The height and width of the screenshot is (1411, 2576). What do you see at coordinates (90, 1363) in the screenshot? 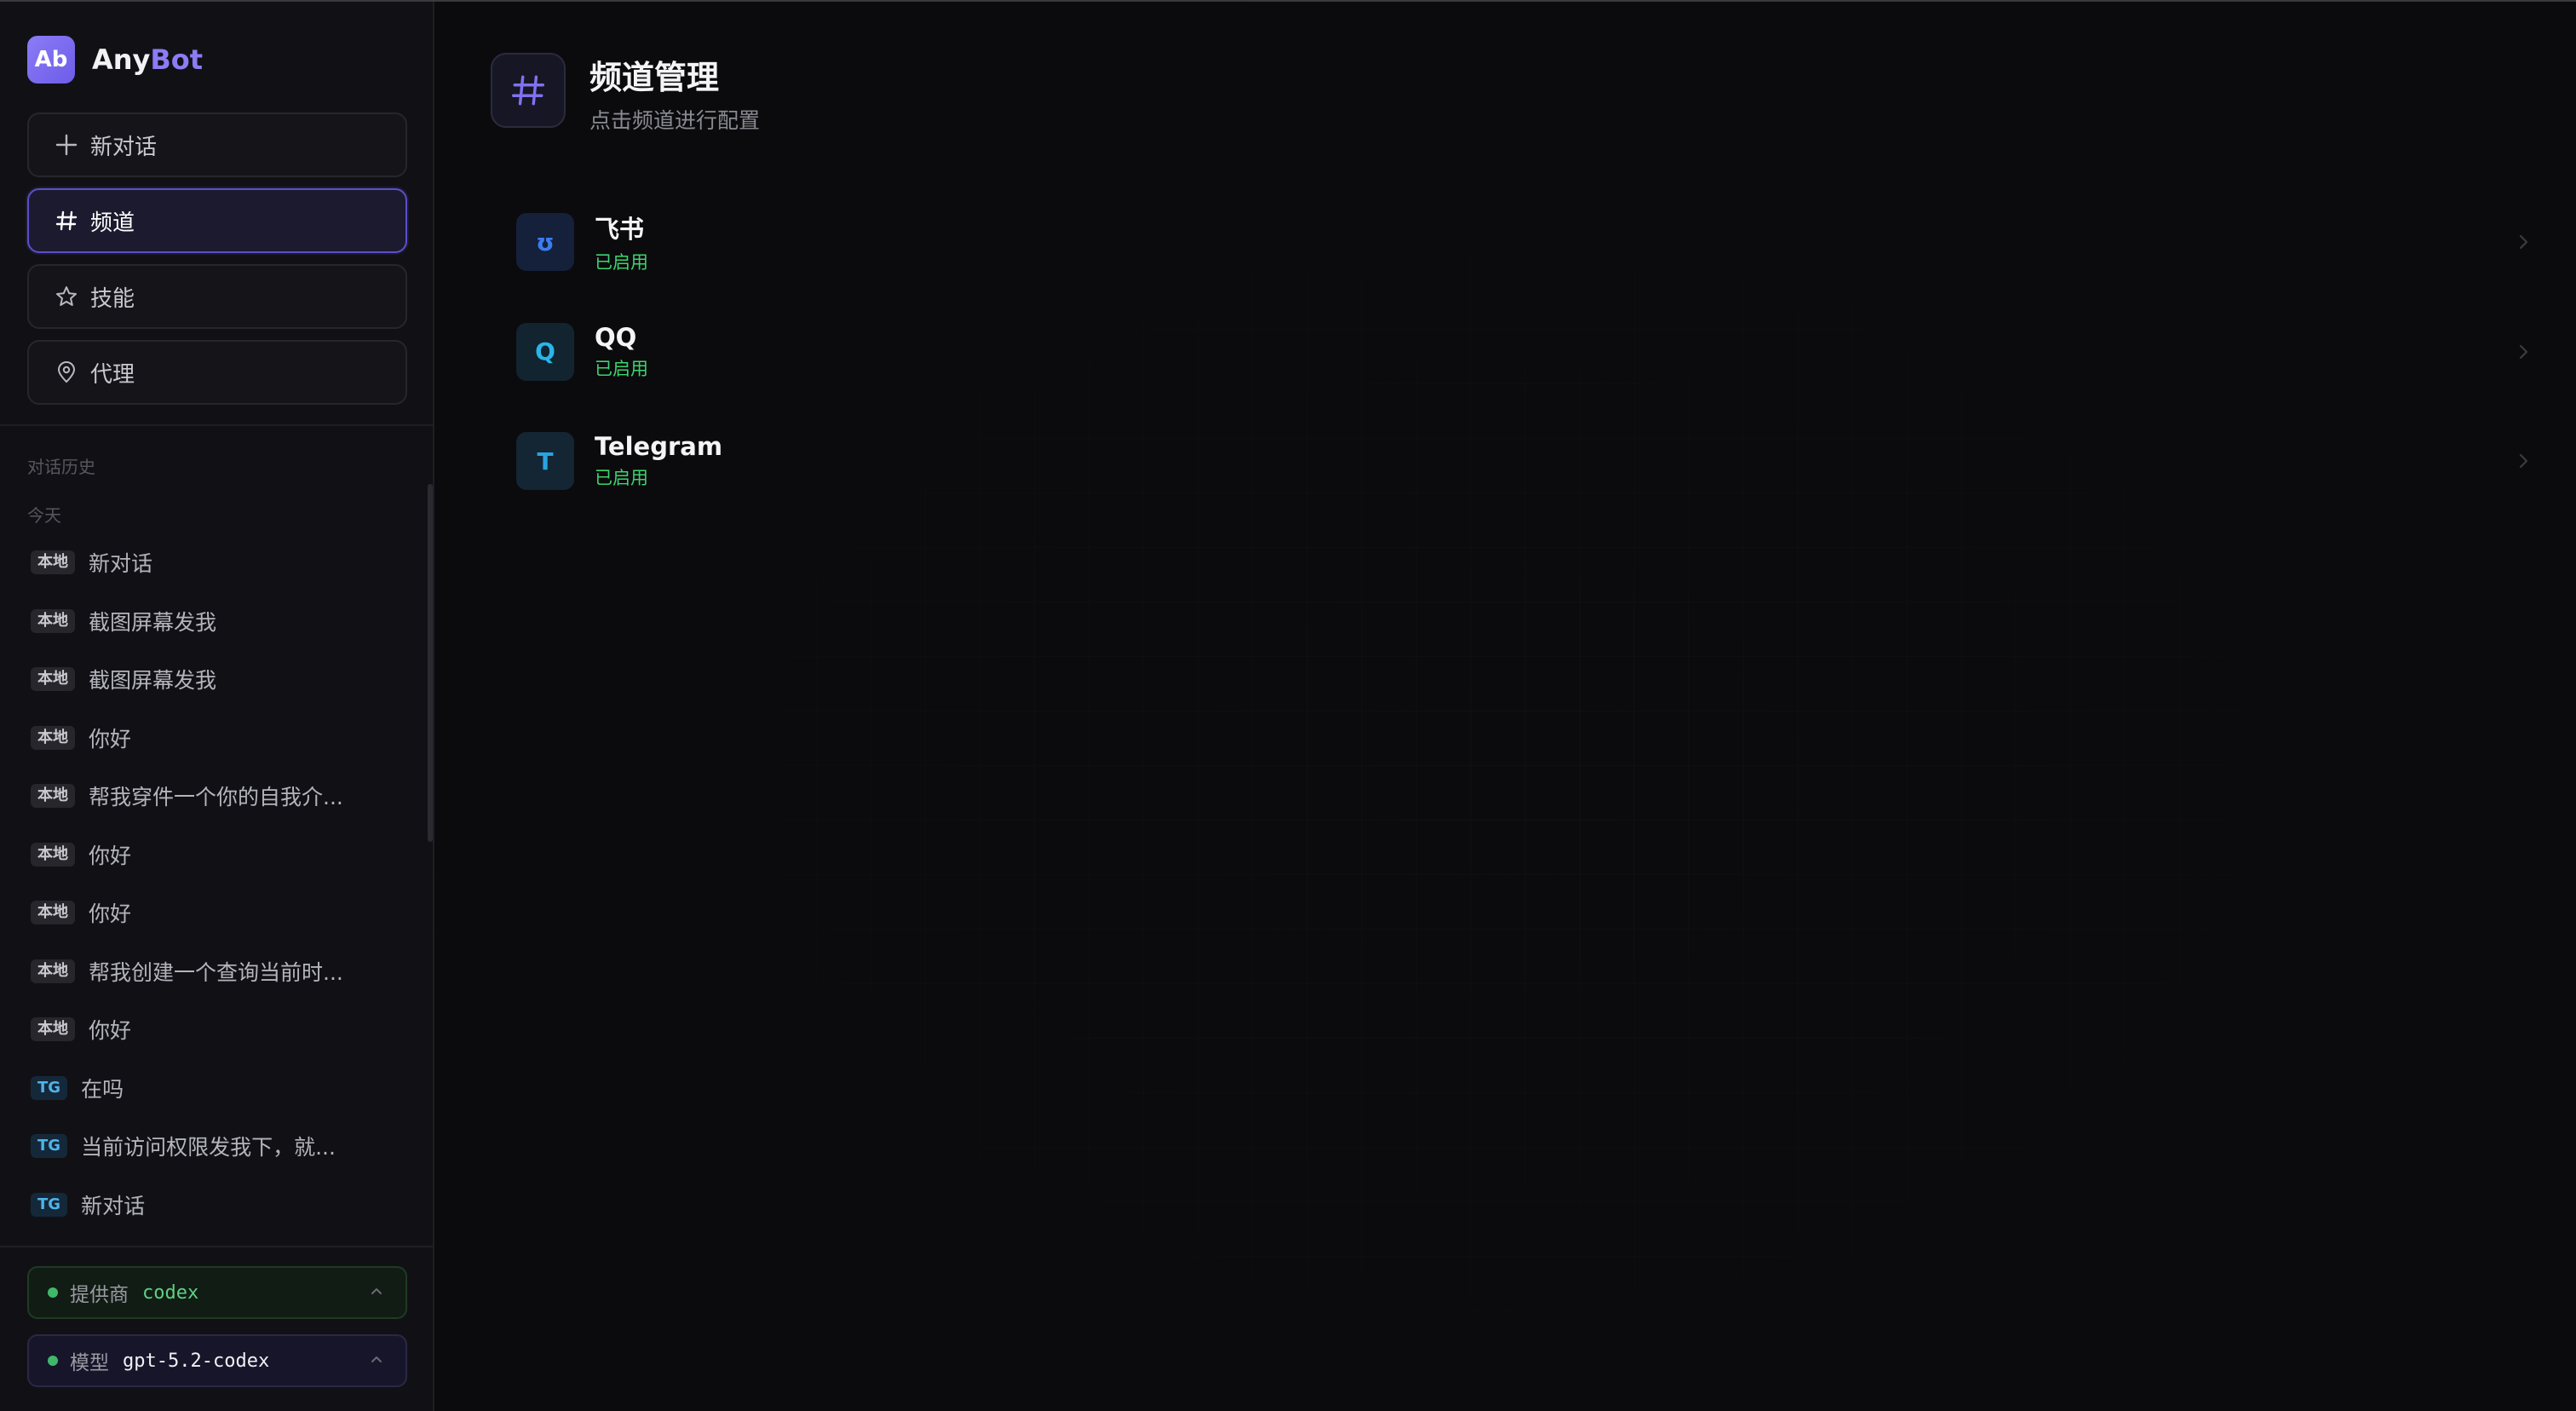
I see `model-label: 模型` at bounding box center [90, 1363].